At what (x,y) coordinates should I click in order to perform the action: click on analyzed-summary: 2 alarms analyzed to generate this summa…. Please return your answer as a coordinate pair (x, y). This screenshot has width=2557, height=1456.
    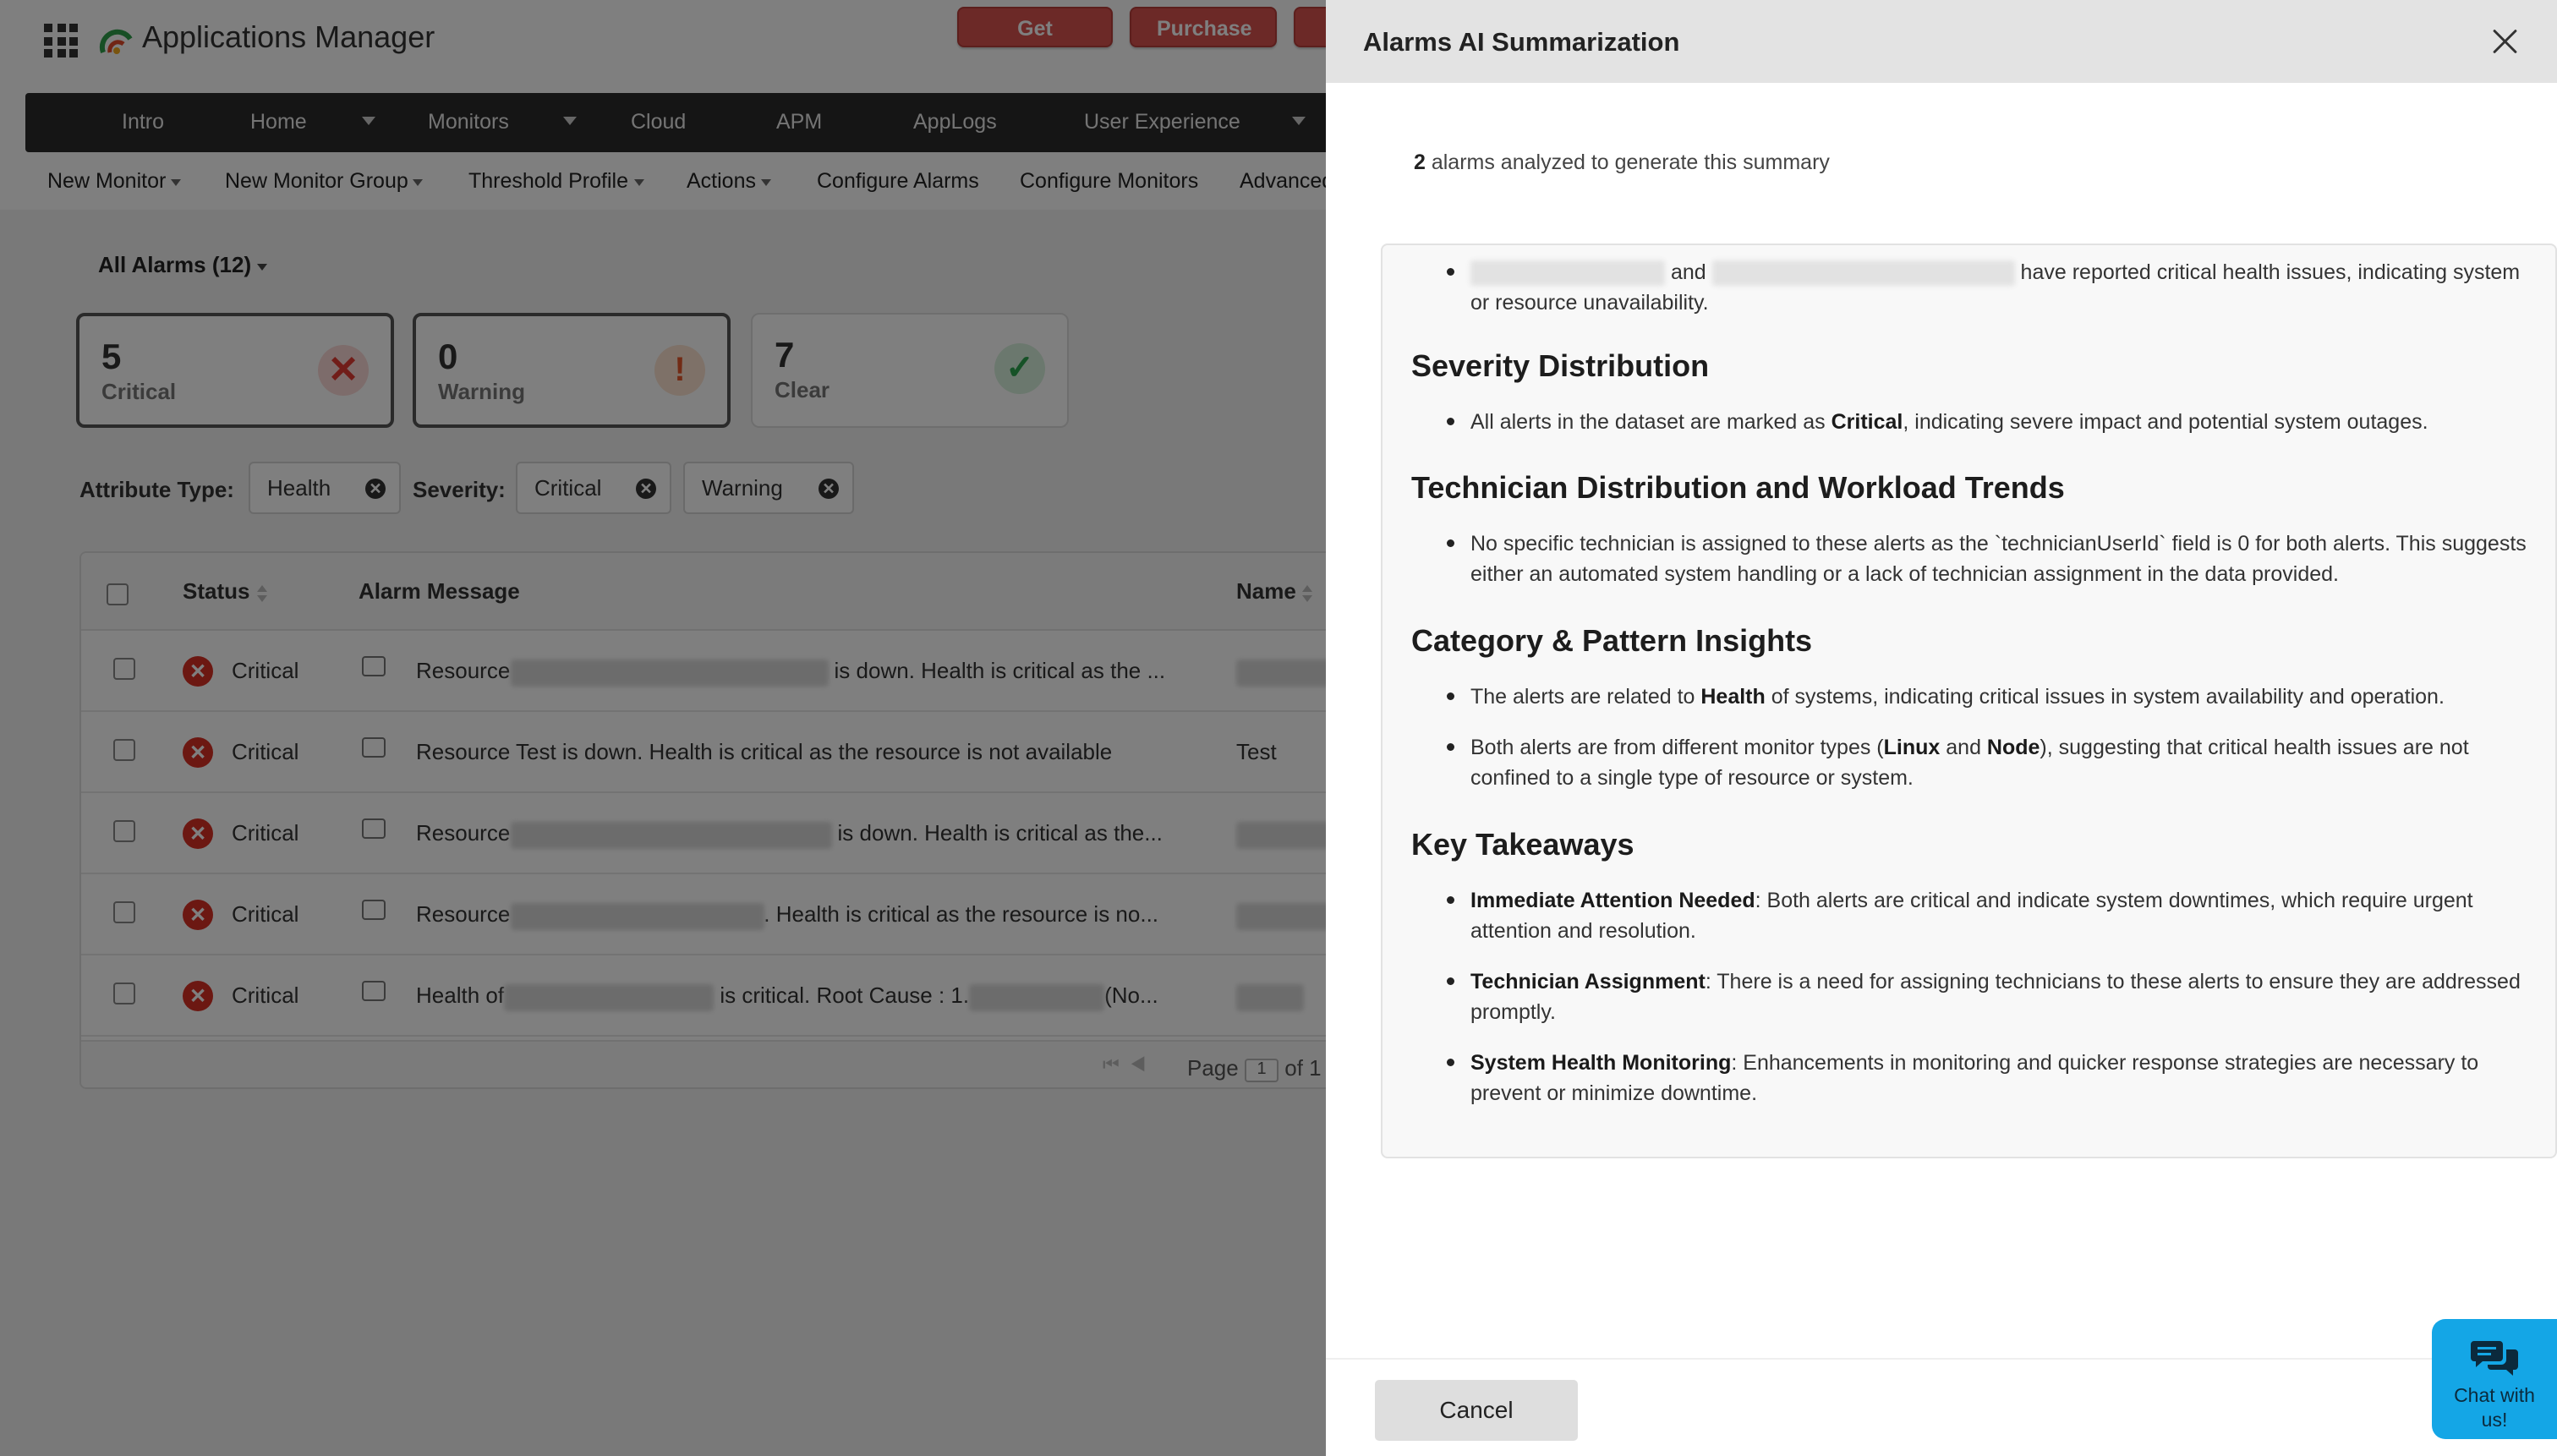
    Looking at the image, I should click on (1622, 163).